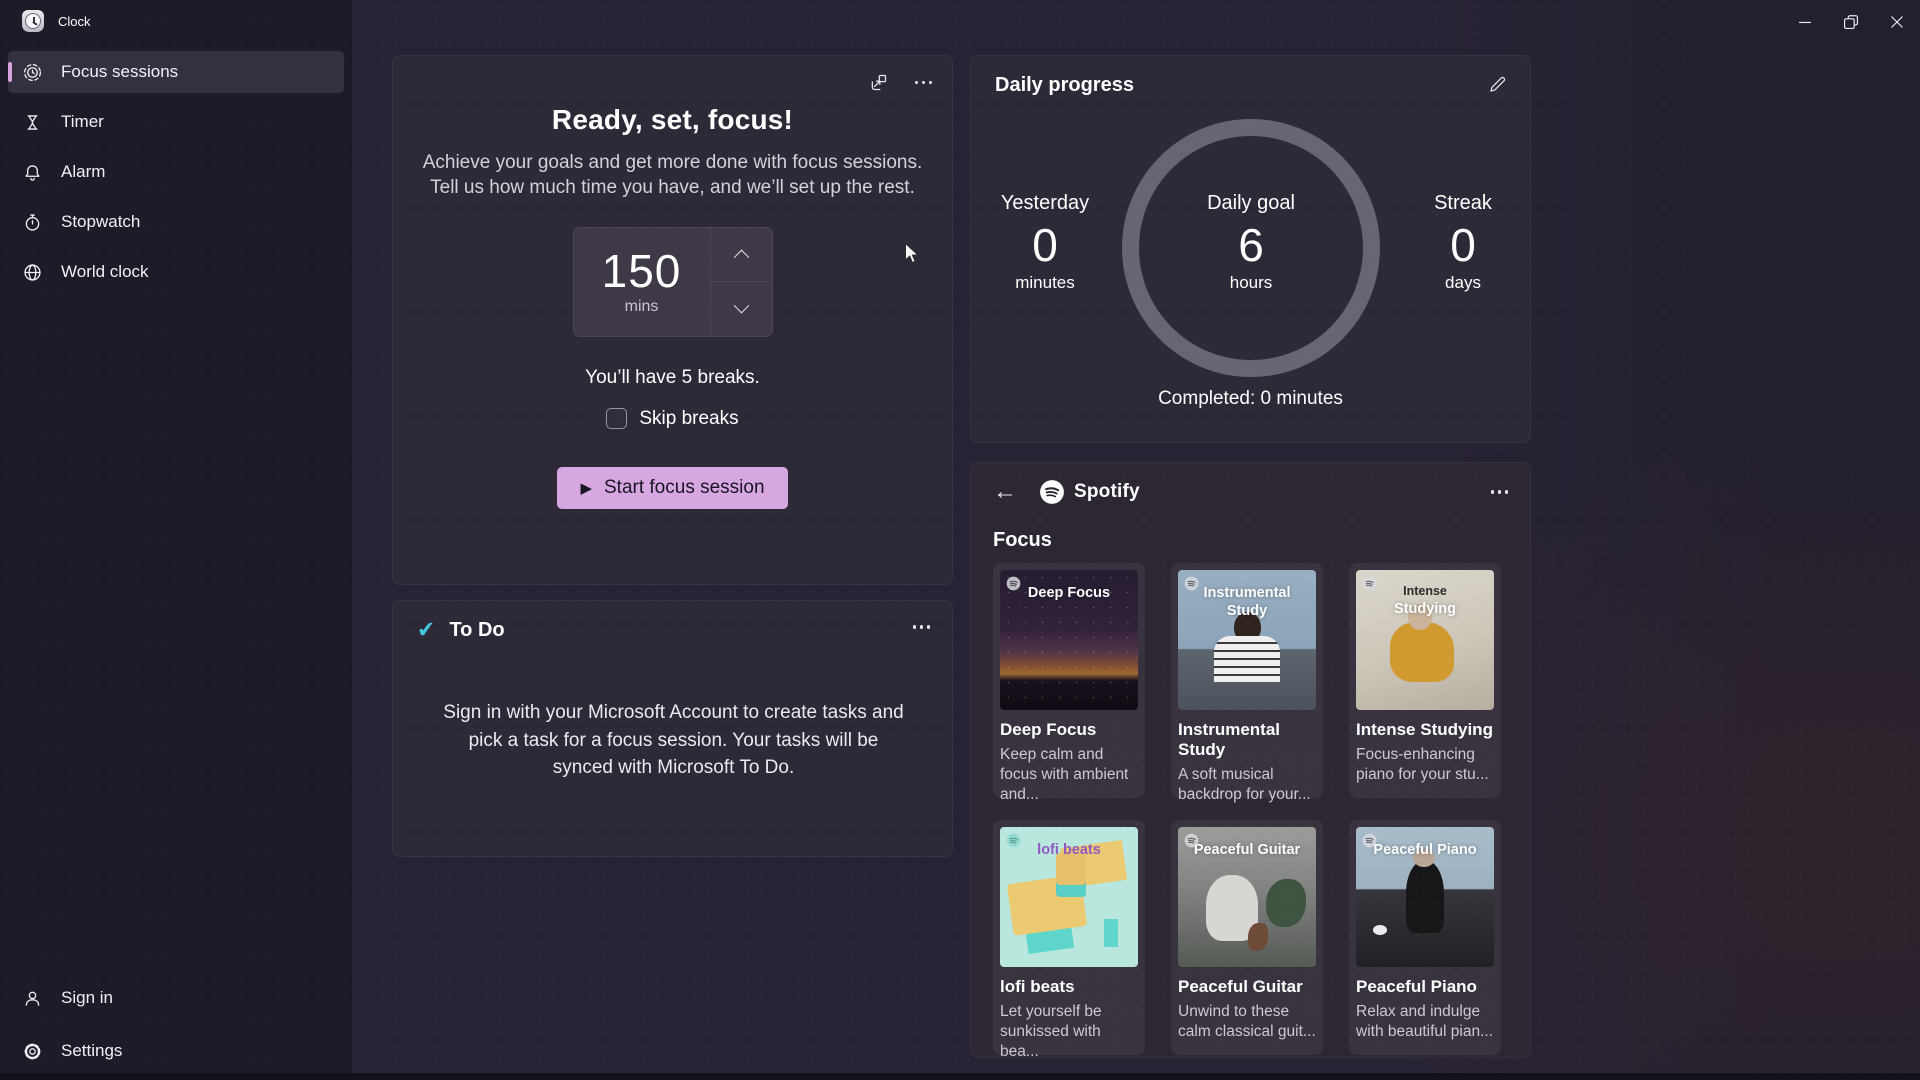 Image resolution: width=1920 pixels, height=1080 pixels. I want to click on mouse-cursor, so click(912, 253).